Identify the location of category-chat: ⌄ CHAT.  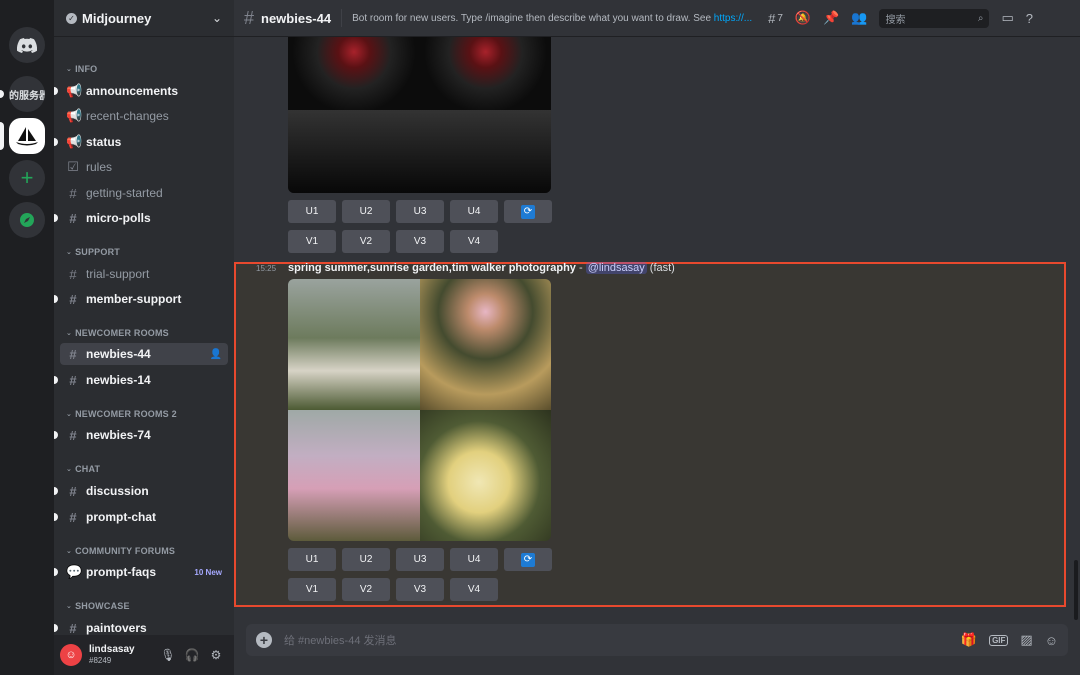
(83, 469).